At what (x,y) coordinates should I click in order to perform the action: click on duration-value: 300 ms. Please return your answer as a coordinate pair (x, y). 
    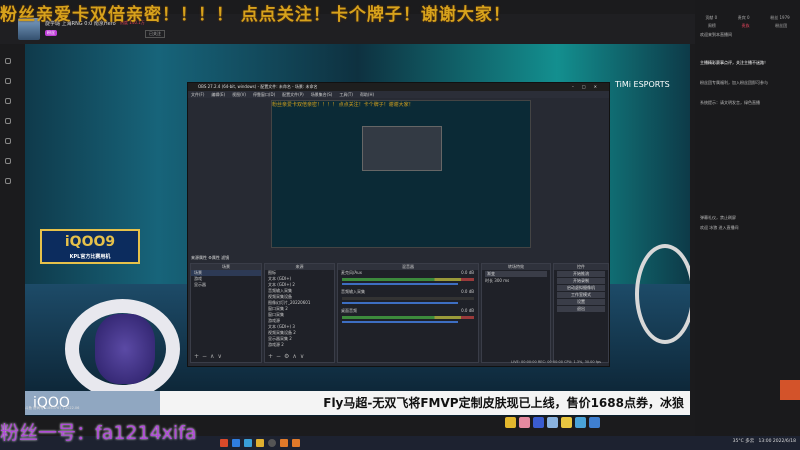
    Looking at the image, I should click on (501, 280).